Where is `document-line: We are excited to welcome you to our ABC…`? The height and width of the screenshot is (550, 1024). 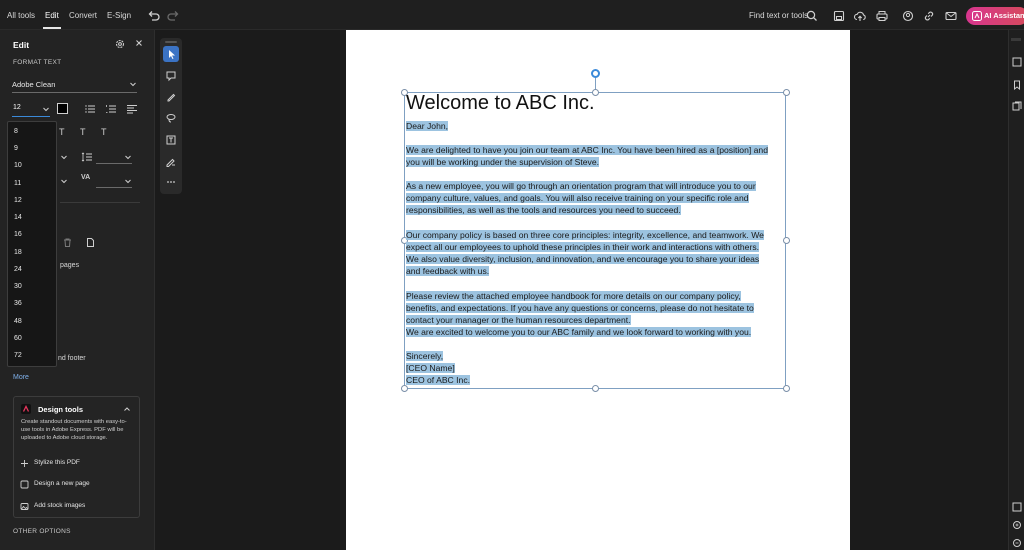
document-line: We are excited to welcome you to our ABC… is located at coordinates (579, 332).